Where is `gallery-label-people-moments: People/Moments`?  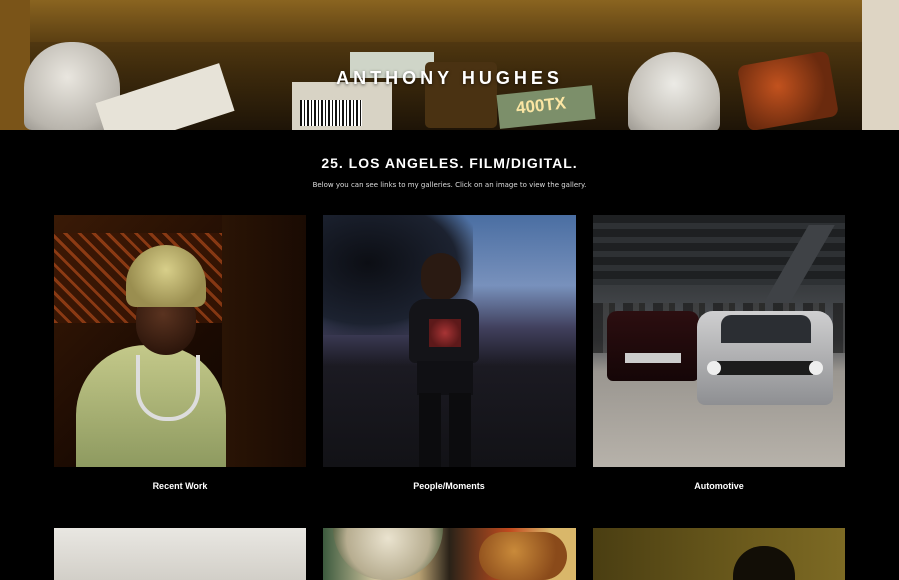 gallery-label-people-moments: People/Moments is located at coordinates (449, 486).